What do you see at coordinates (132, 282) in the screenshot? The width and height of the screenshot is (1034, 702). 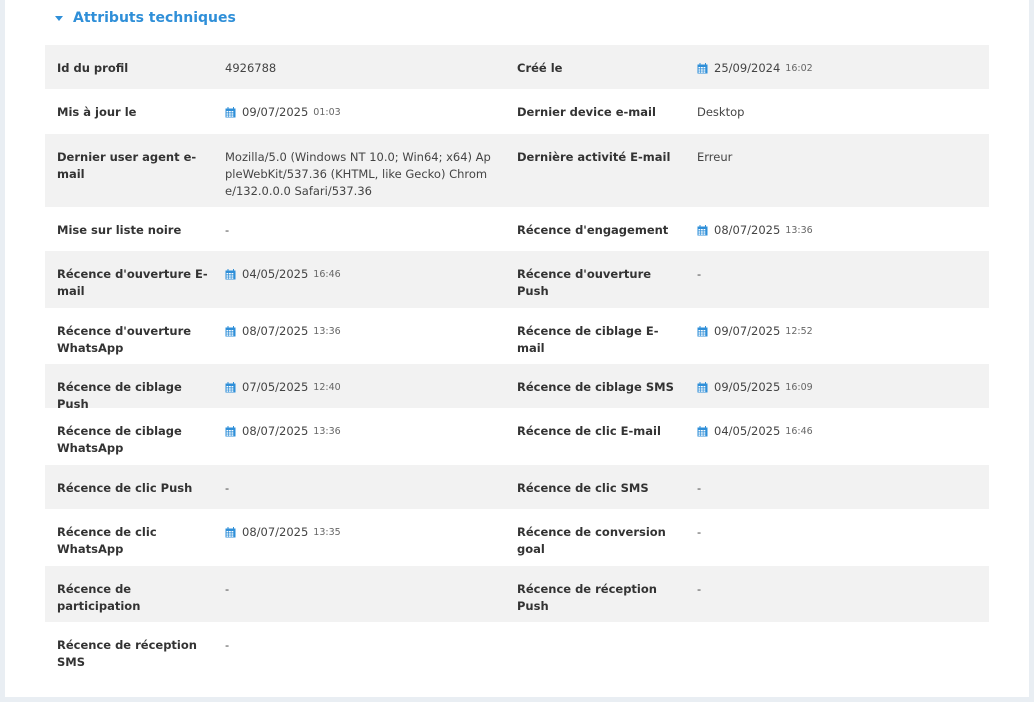 I see `attribute-label: Récence d'ouverture E-mail` at bounding box center [132, 282].